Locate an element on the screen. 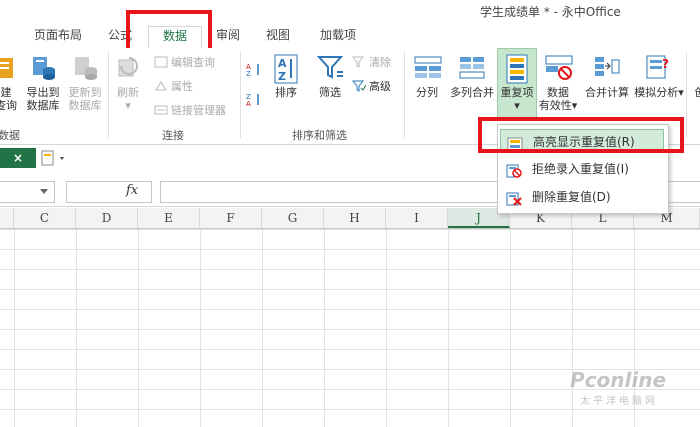 The image size is (700, 427). new-document-dropdown is located at coordinates (55, 158).